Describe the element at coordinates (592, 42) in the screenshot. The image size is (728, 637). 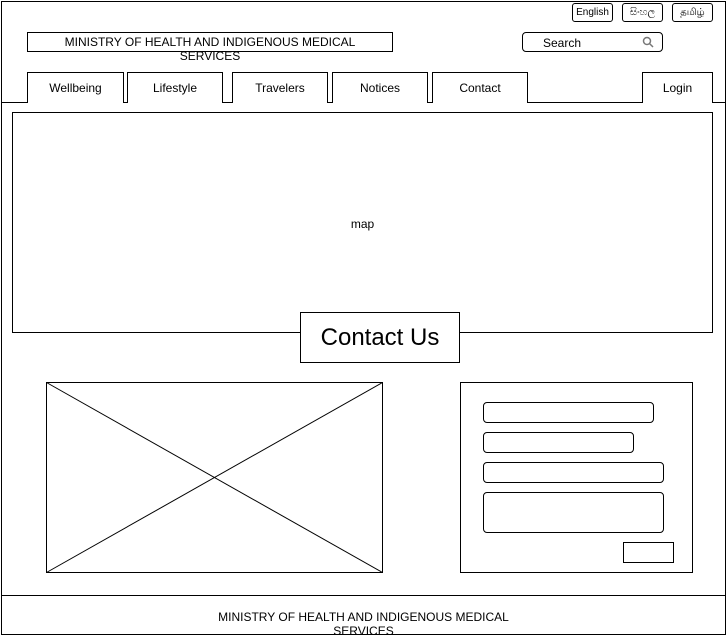
I see `search-input: Search` at that location.